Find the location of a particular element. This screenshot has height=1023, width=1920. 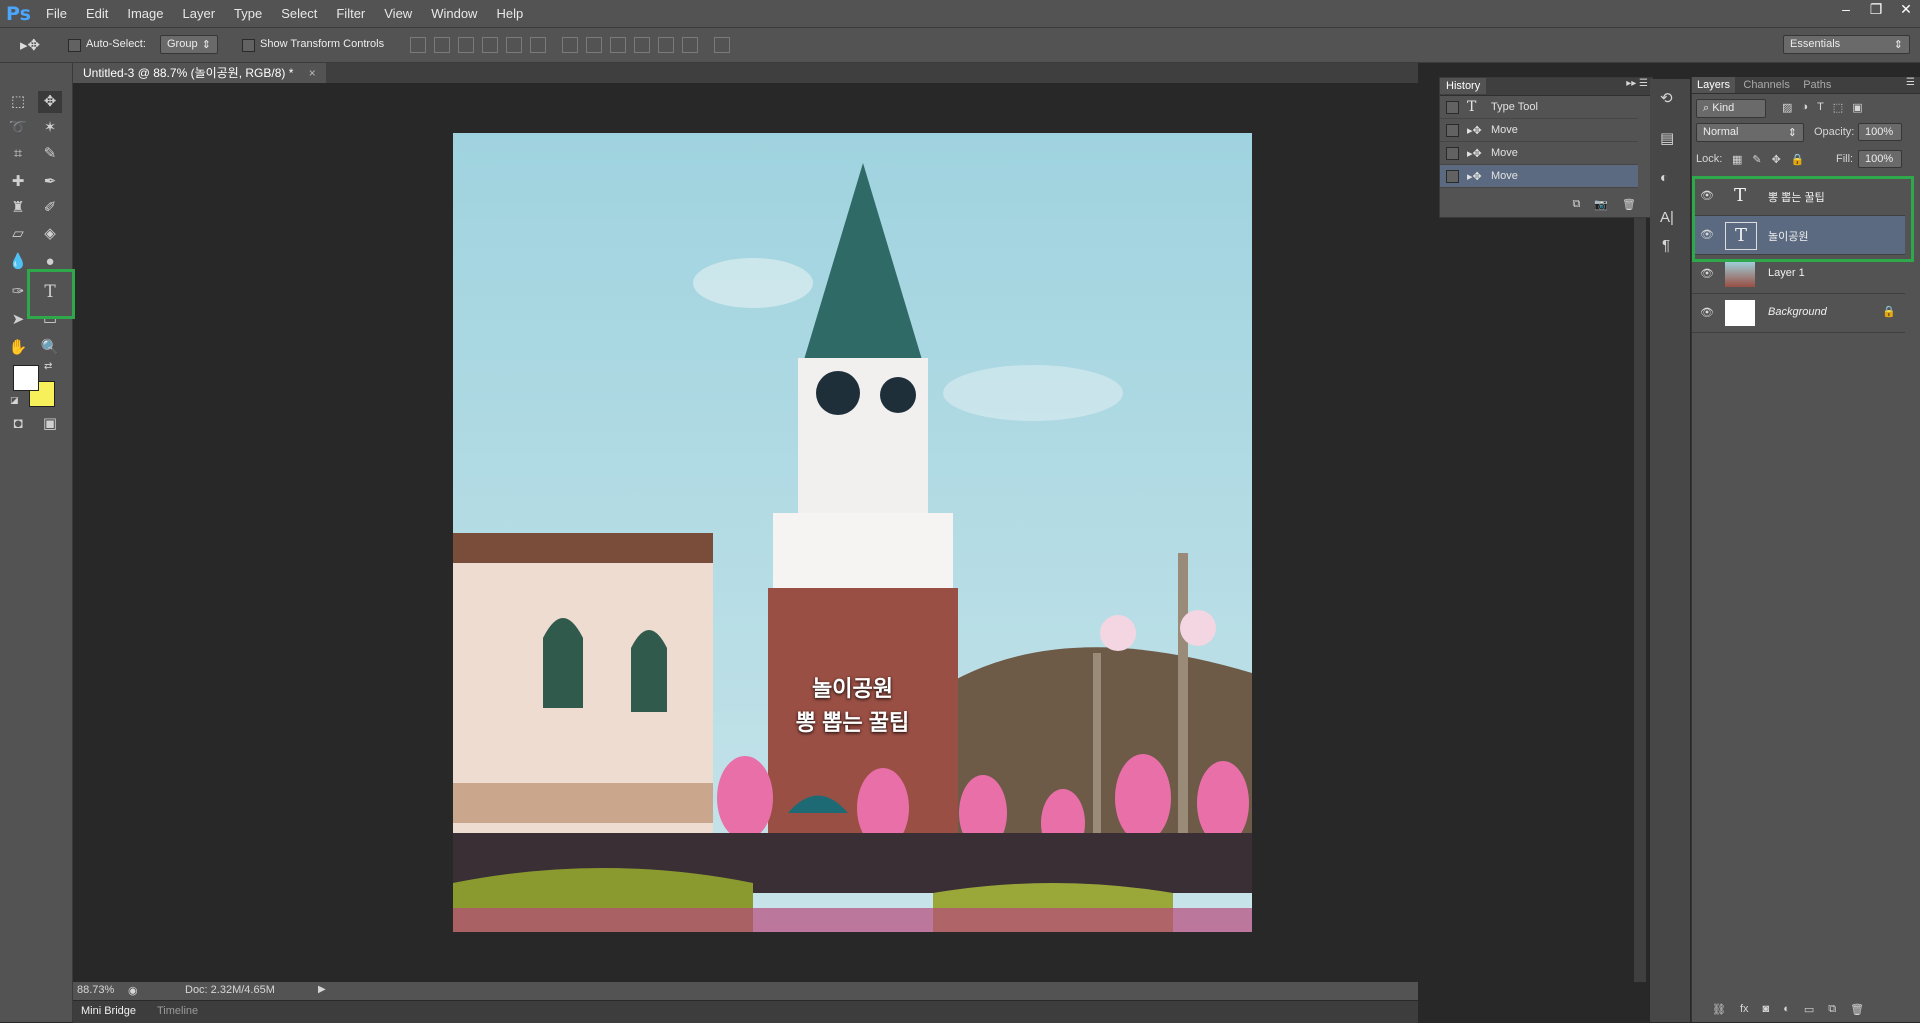

foreground-color-swatch-front is located at coordinates (26, 378).